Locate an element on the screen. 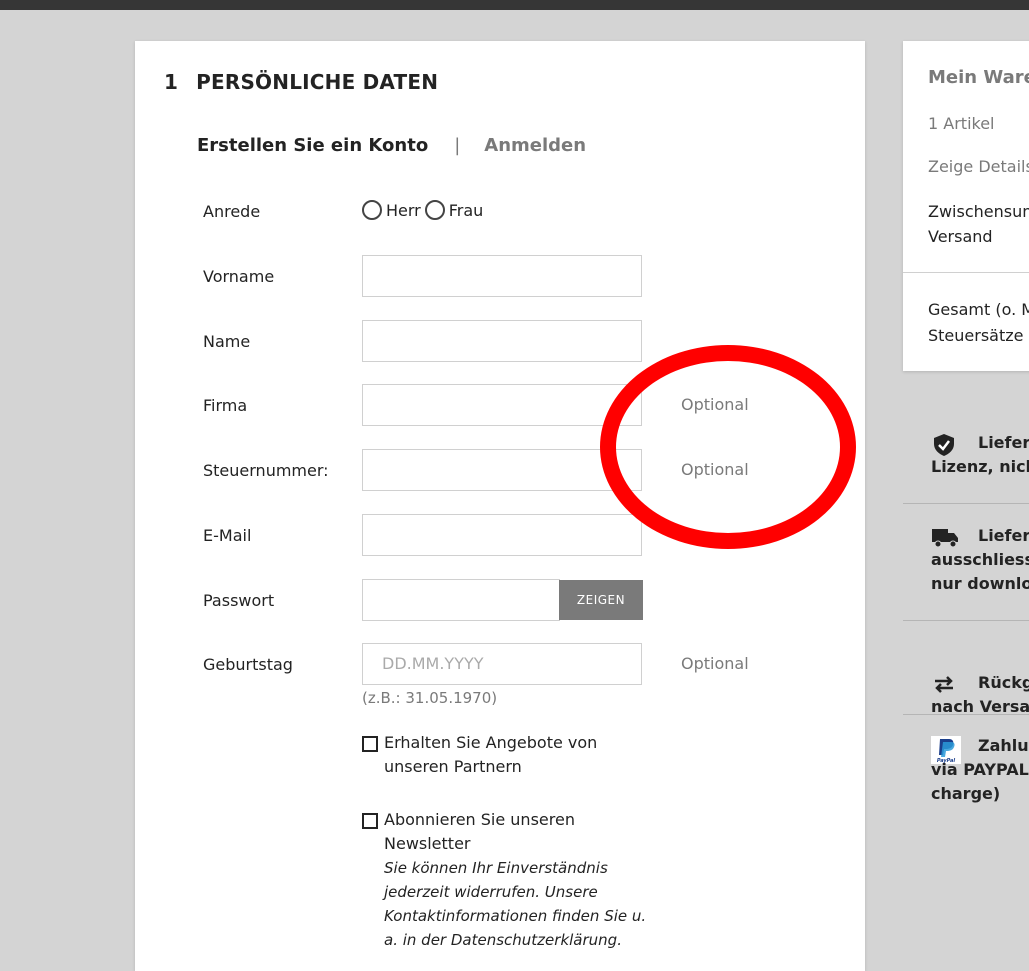 The height and width of the screenshot is (971, 1029). newsletter-note-line2: jederzeit widerrufen. Unsere is located at coordinates (491, 892).